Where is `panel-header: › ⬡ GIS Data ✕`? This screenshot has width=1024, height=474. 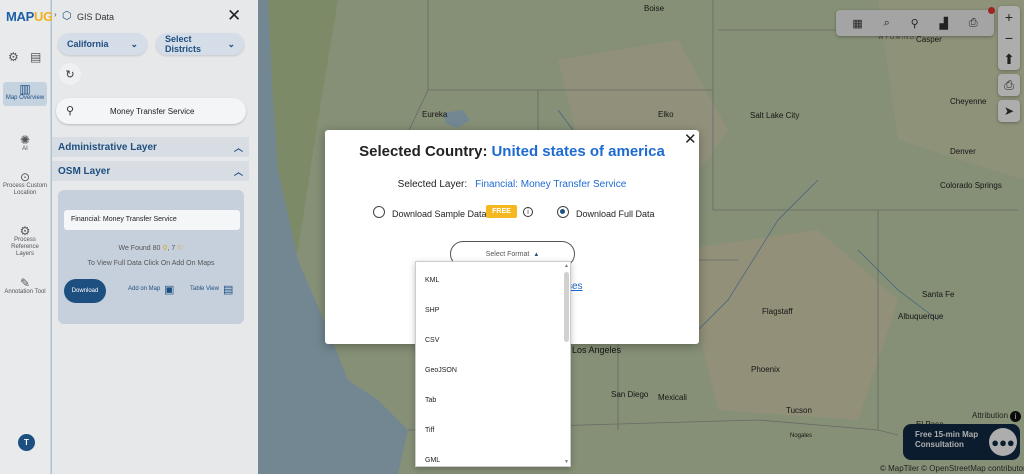 panel-header: › ⬡ GIS Data ✕ is located at coordinates (155, 16).